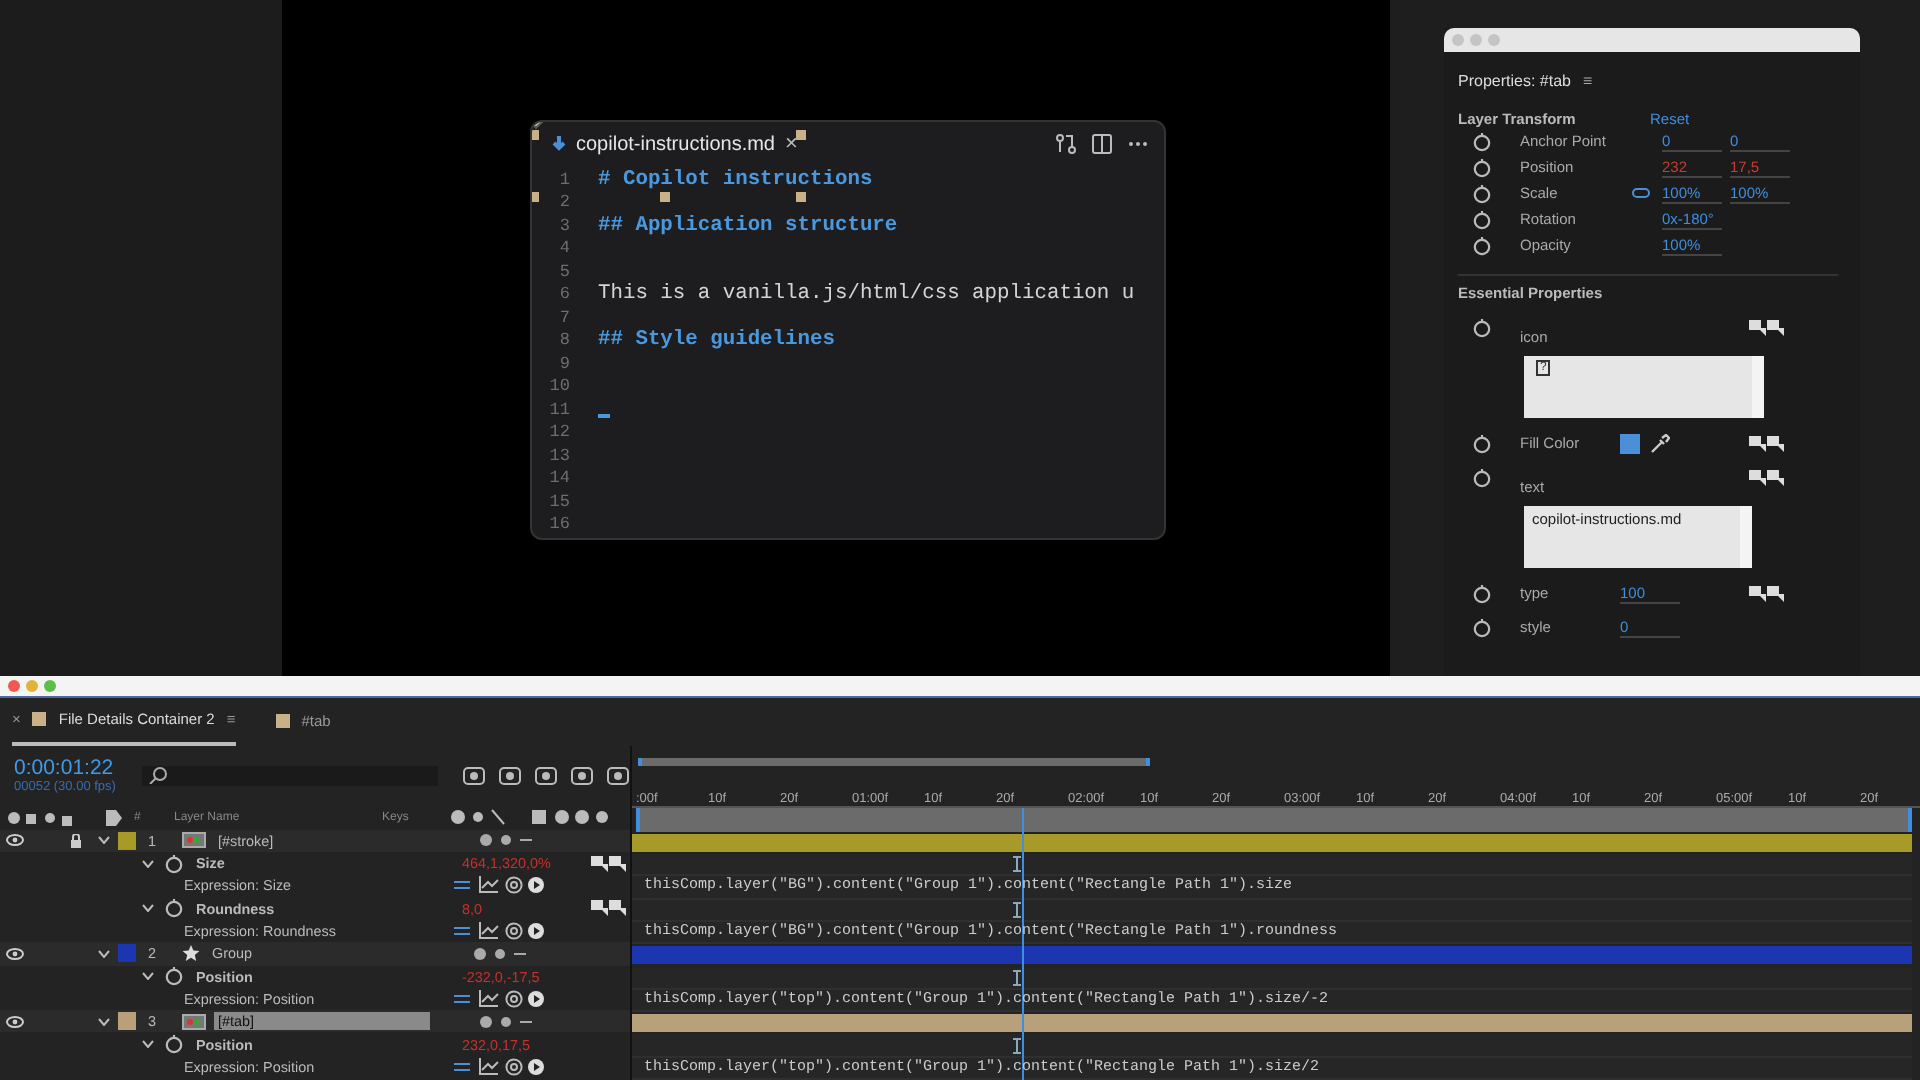 This screenshot has width=1920, height=1080. I want to click on av-switches-icon, so click(40, 817).